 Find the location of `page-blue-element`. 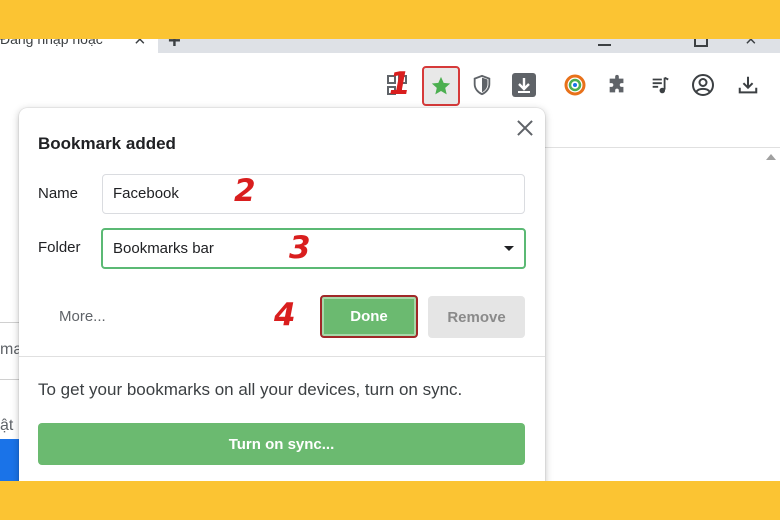

page-blue-element is located at coordinates (9, 460).